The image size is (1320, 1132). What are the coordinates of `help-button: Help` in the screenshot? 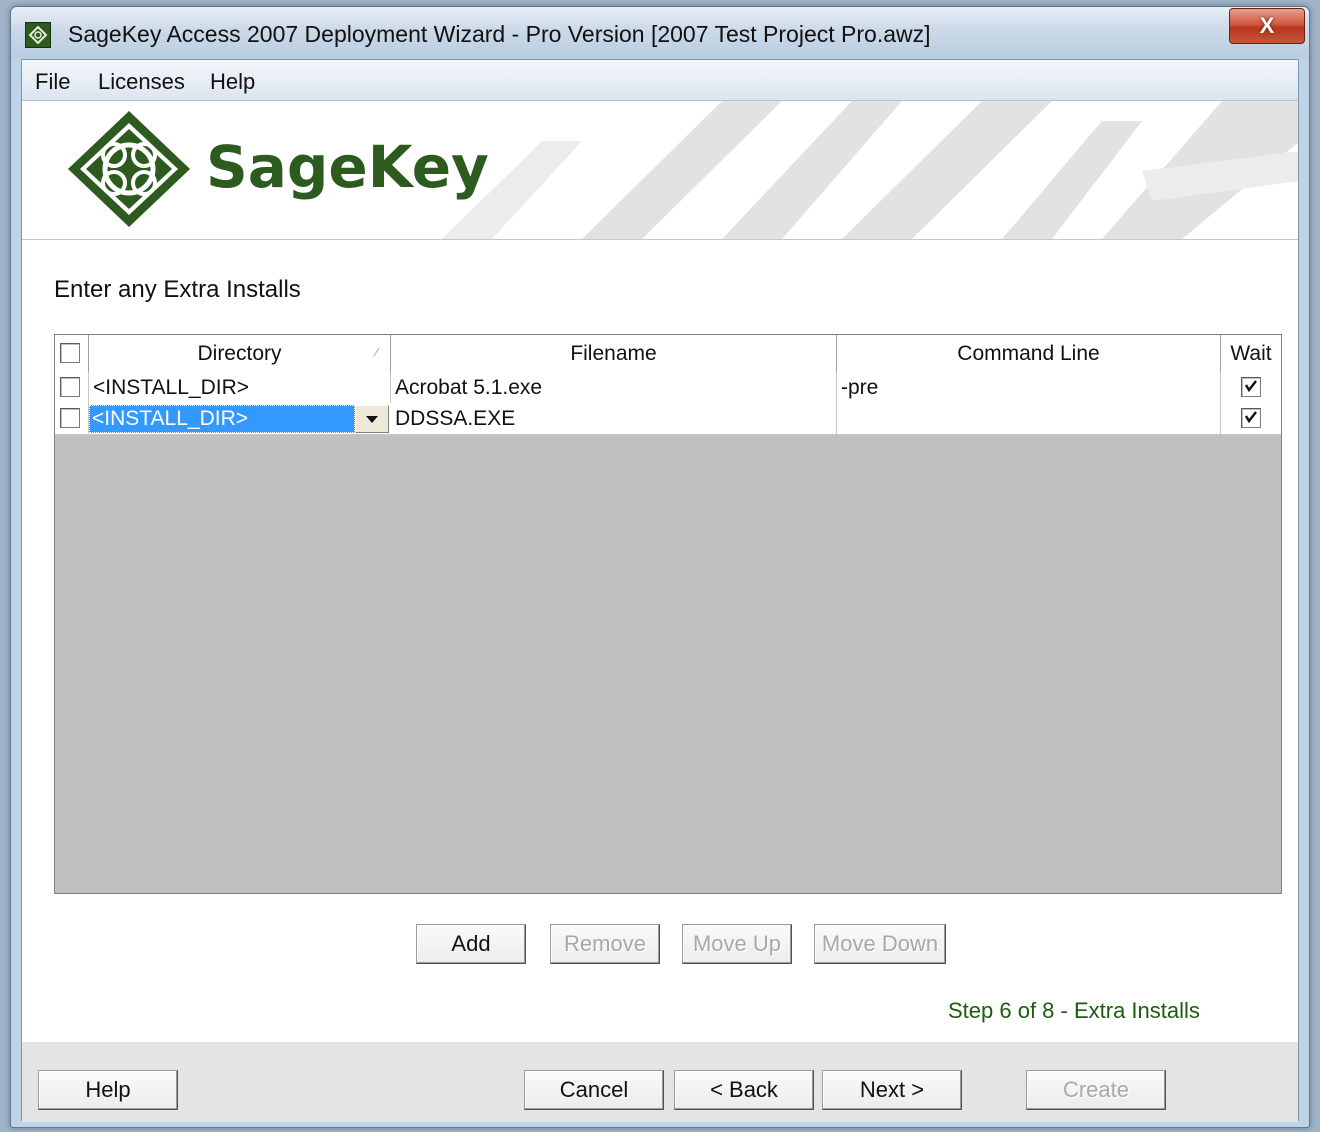 It's located at (108, 1090).